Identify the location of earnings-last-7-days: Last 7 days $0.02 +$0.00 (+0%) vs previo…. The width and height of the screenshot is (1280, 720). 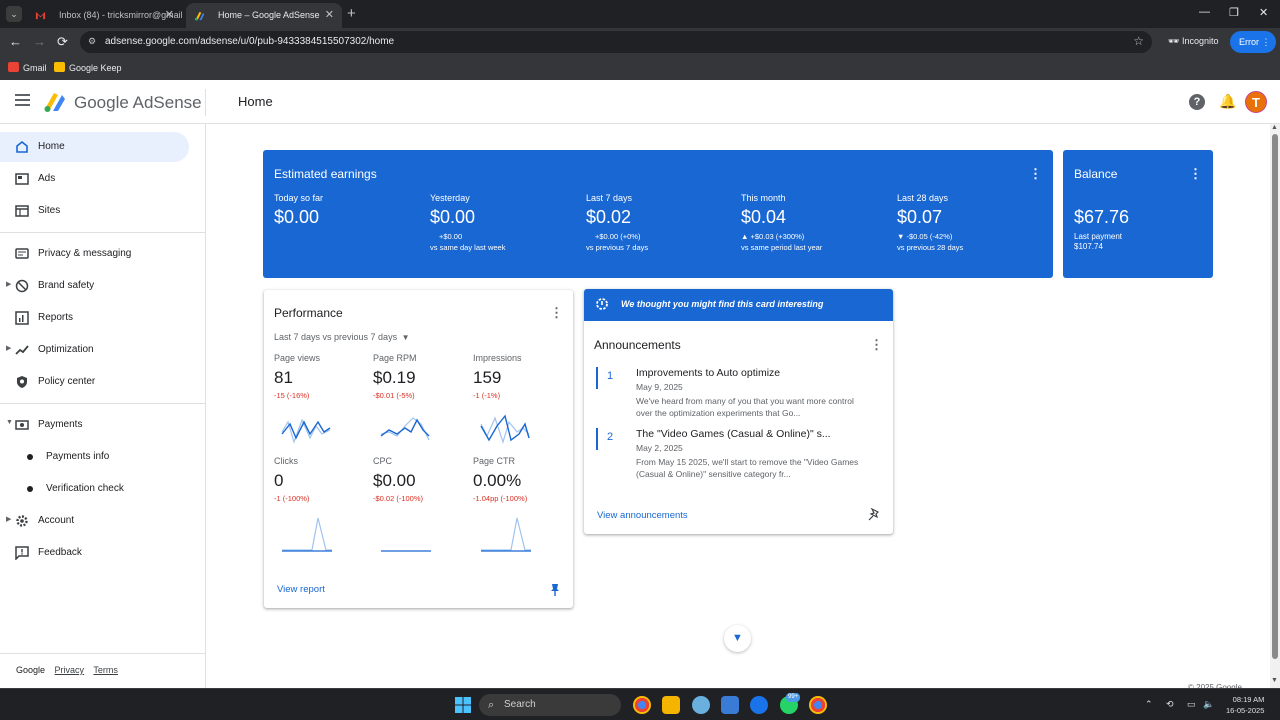
(661, 222).